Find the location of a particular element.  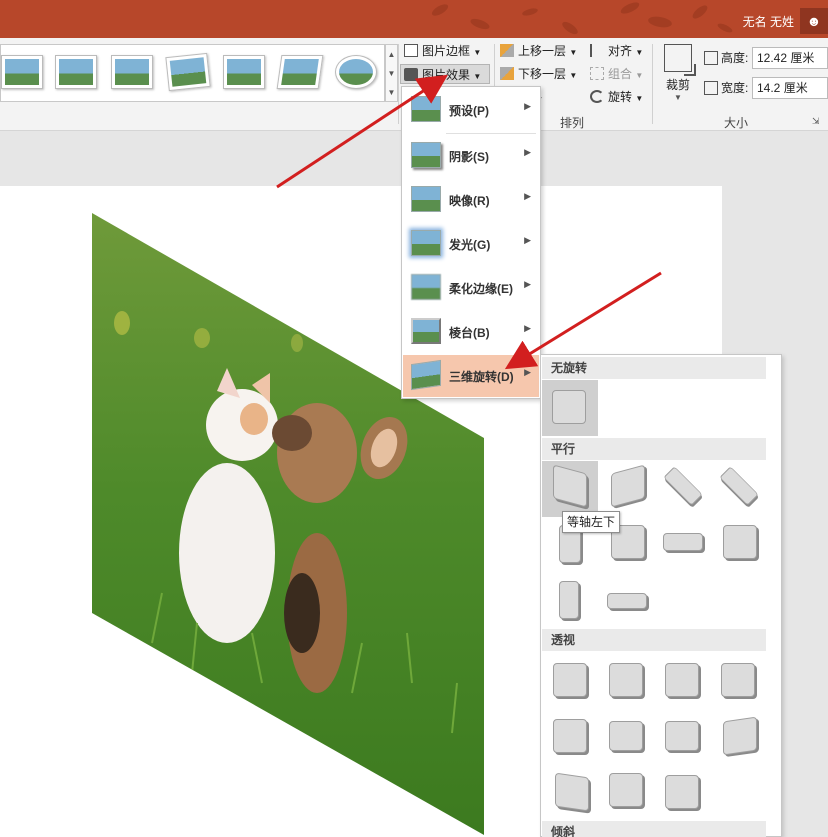

title-bar: 无名 无姓 ☻ is located at coordinates (414, 19).